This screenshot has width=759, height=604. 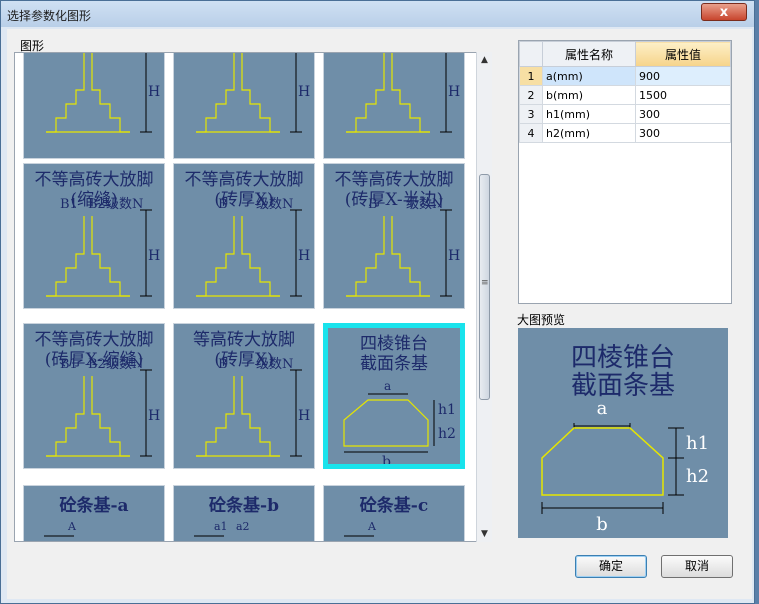 What do you see at coordinates (541, 320) in the screenshot?
I see `preview-label: 大图预览` at bounding box center [541, 320].